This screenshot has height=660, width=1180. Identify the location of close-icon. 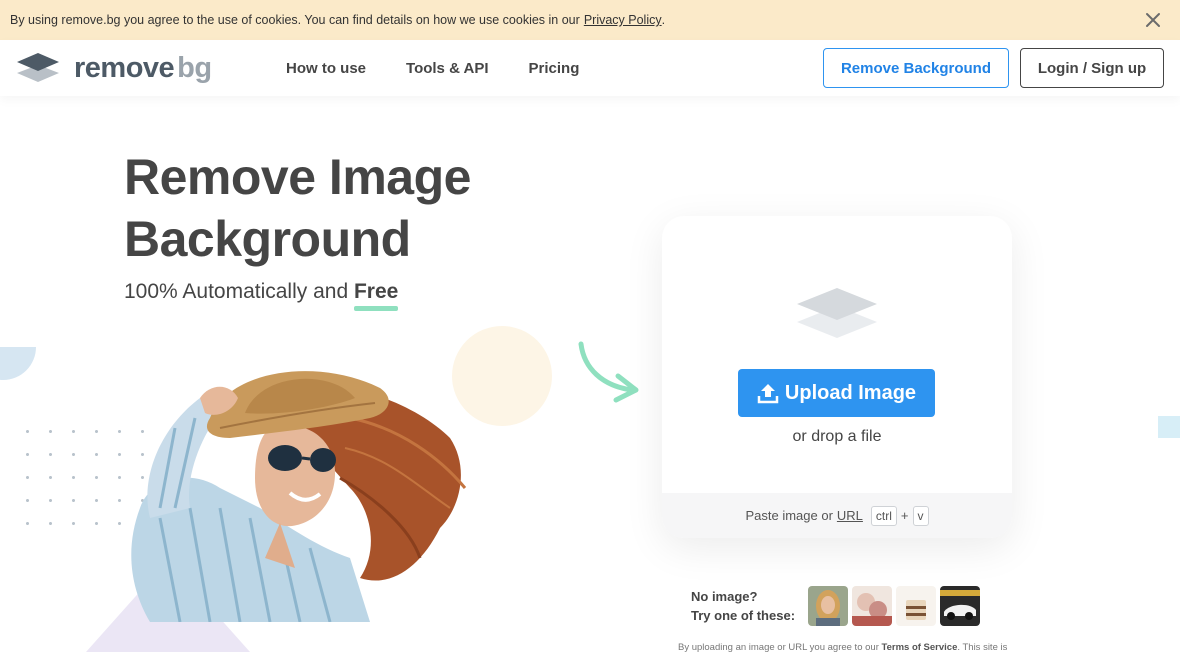
(1153, 20).